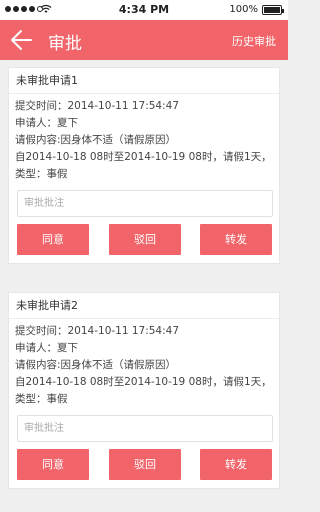 Image resolution: width=320 pixels, height=512 pixels. What do you see at coordinates (144, 40) in the screenshot?
I see `navigation-bar: 审批 历史审批` at bounding box center [144, 40].